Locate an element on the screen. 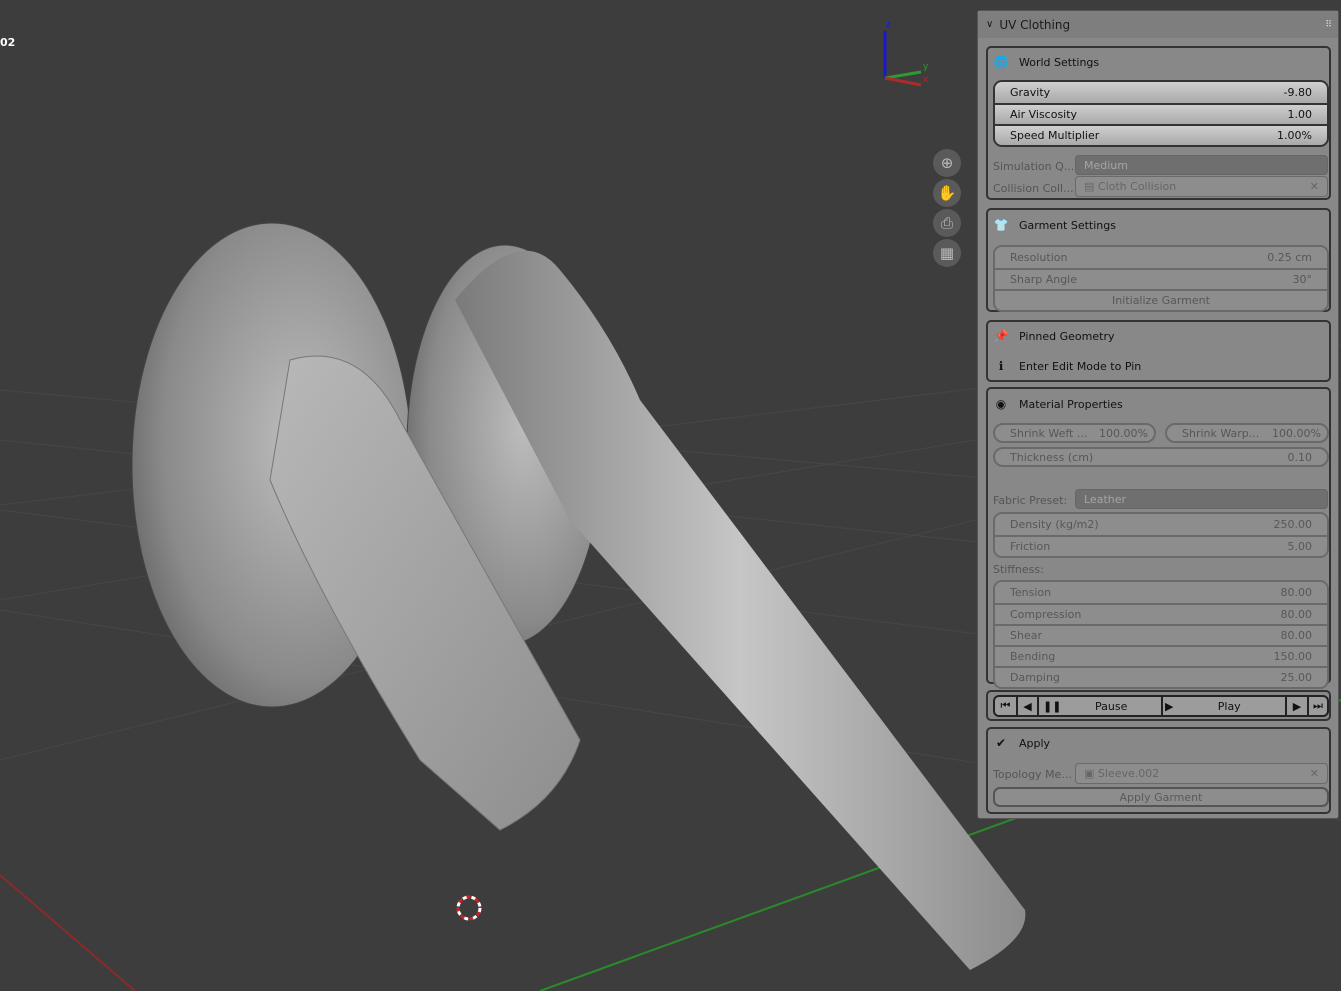 The width and height of the screenshot is (1341, 991). damping-field: Damping 25.00 is located at coordinates (1161, 676).